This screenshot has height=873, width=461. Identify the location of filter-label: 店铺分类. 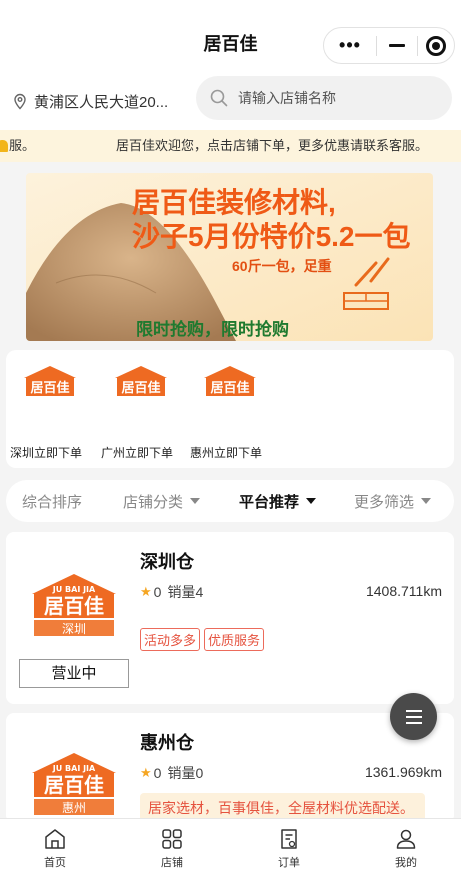
(153, 502).